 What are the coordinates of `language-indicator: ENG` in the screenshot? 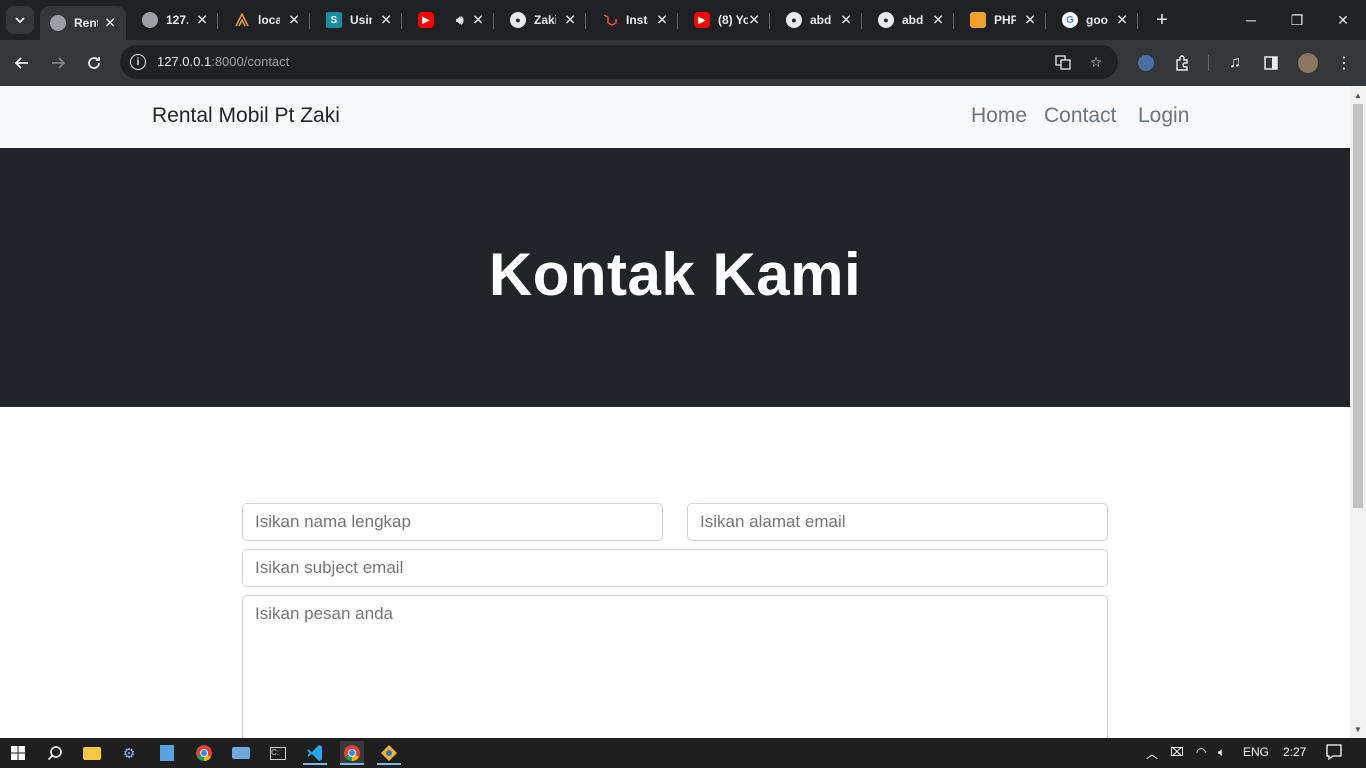 It's located at (1256, 752).